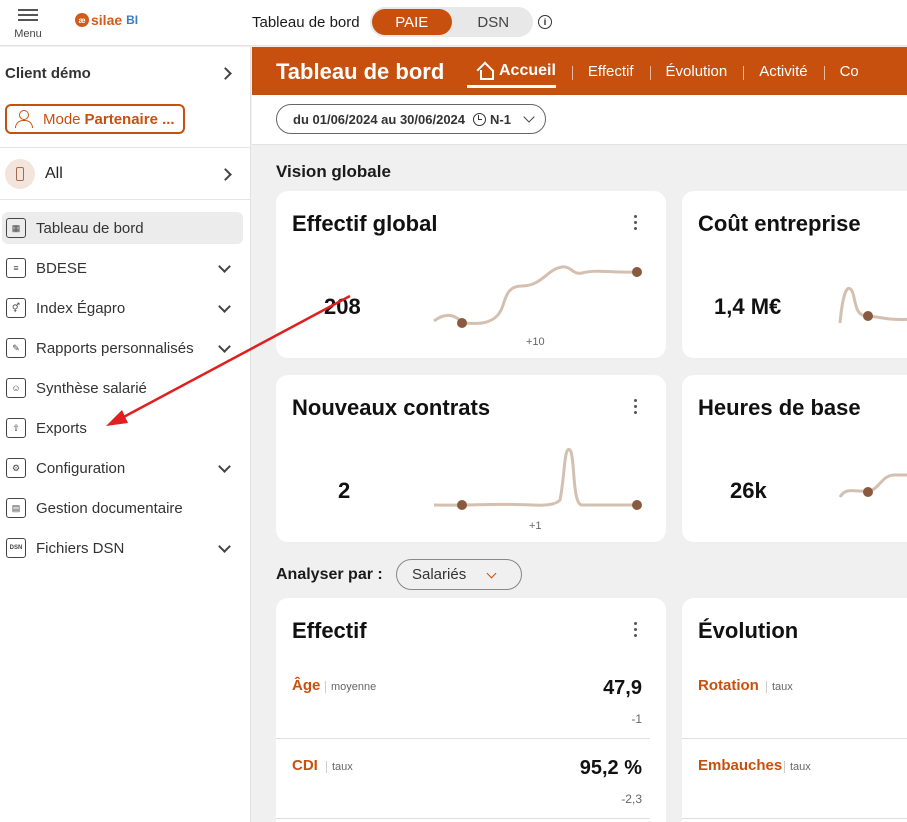  I want to click on metric-name: Âge, so click(306, 685).